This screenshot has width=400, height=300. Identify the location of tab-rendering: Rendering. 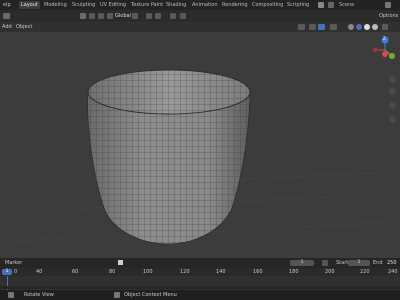
(235, 5).